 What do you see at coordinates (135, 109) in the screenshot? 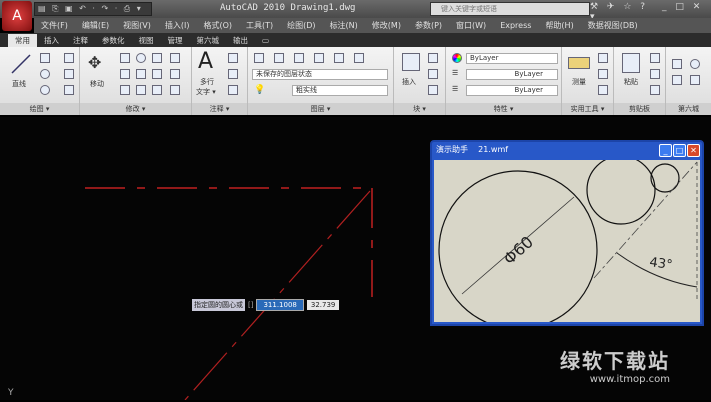
I see `panel-label-modify: 修改 ▾` at bounding box center [135, 109].